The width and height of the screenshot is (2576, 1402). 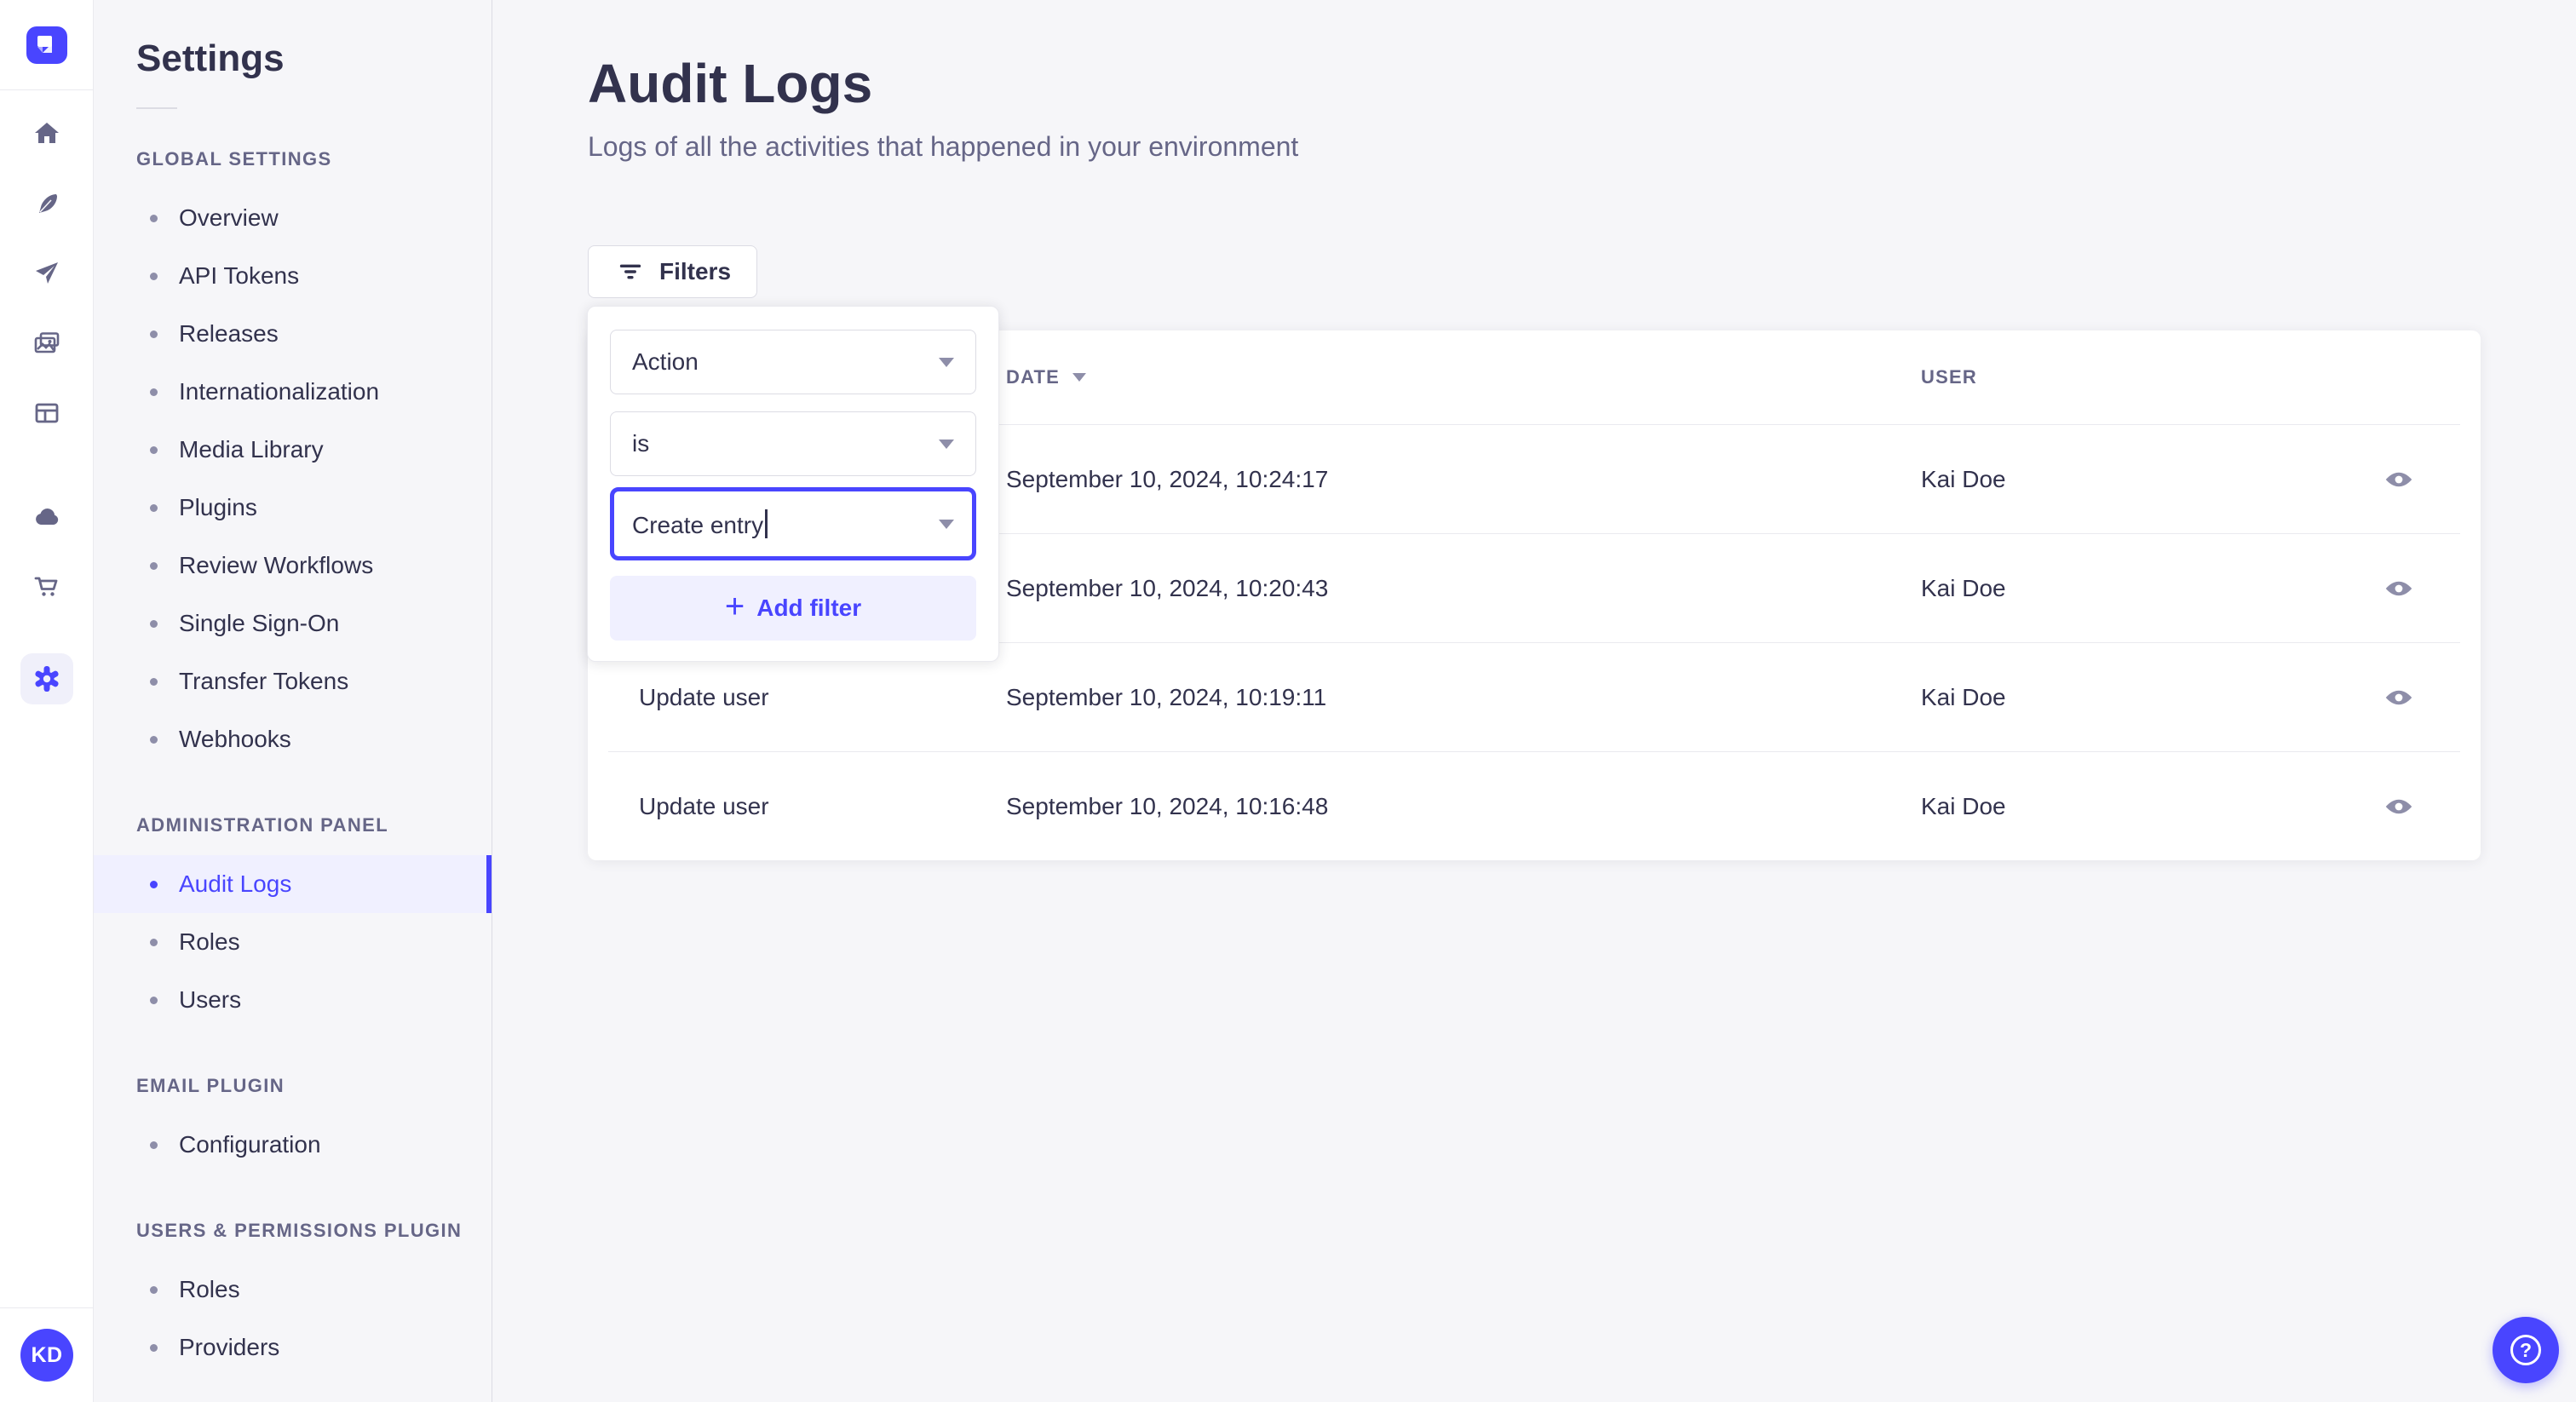 I want to click on photos-icon, so click(x=47, y=343).